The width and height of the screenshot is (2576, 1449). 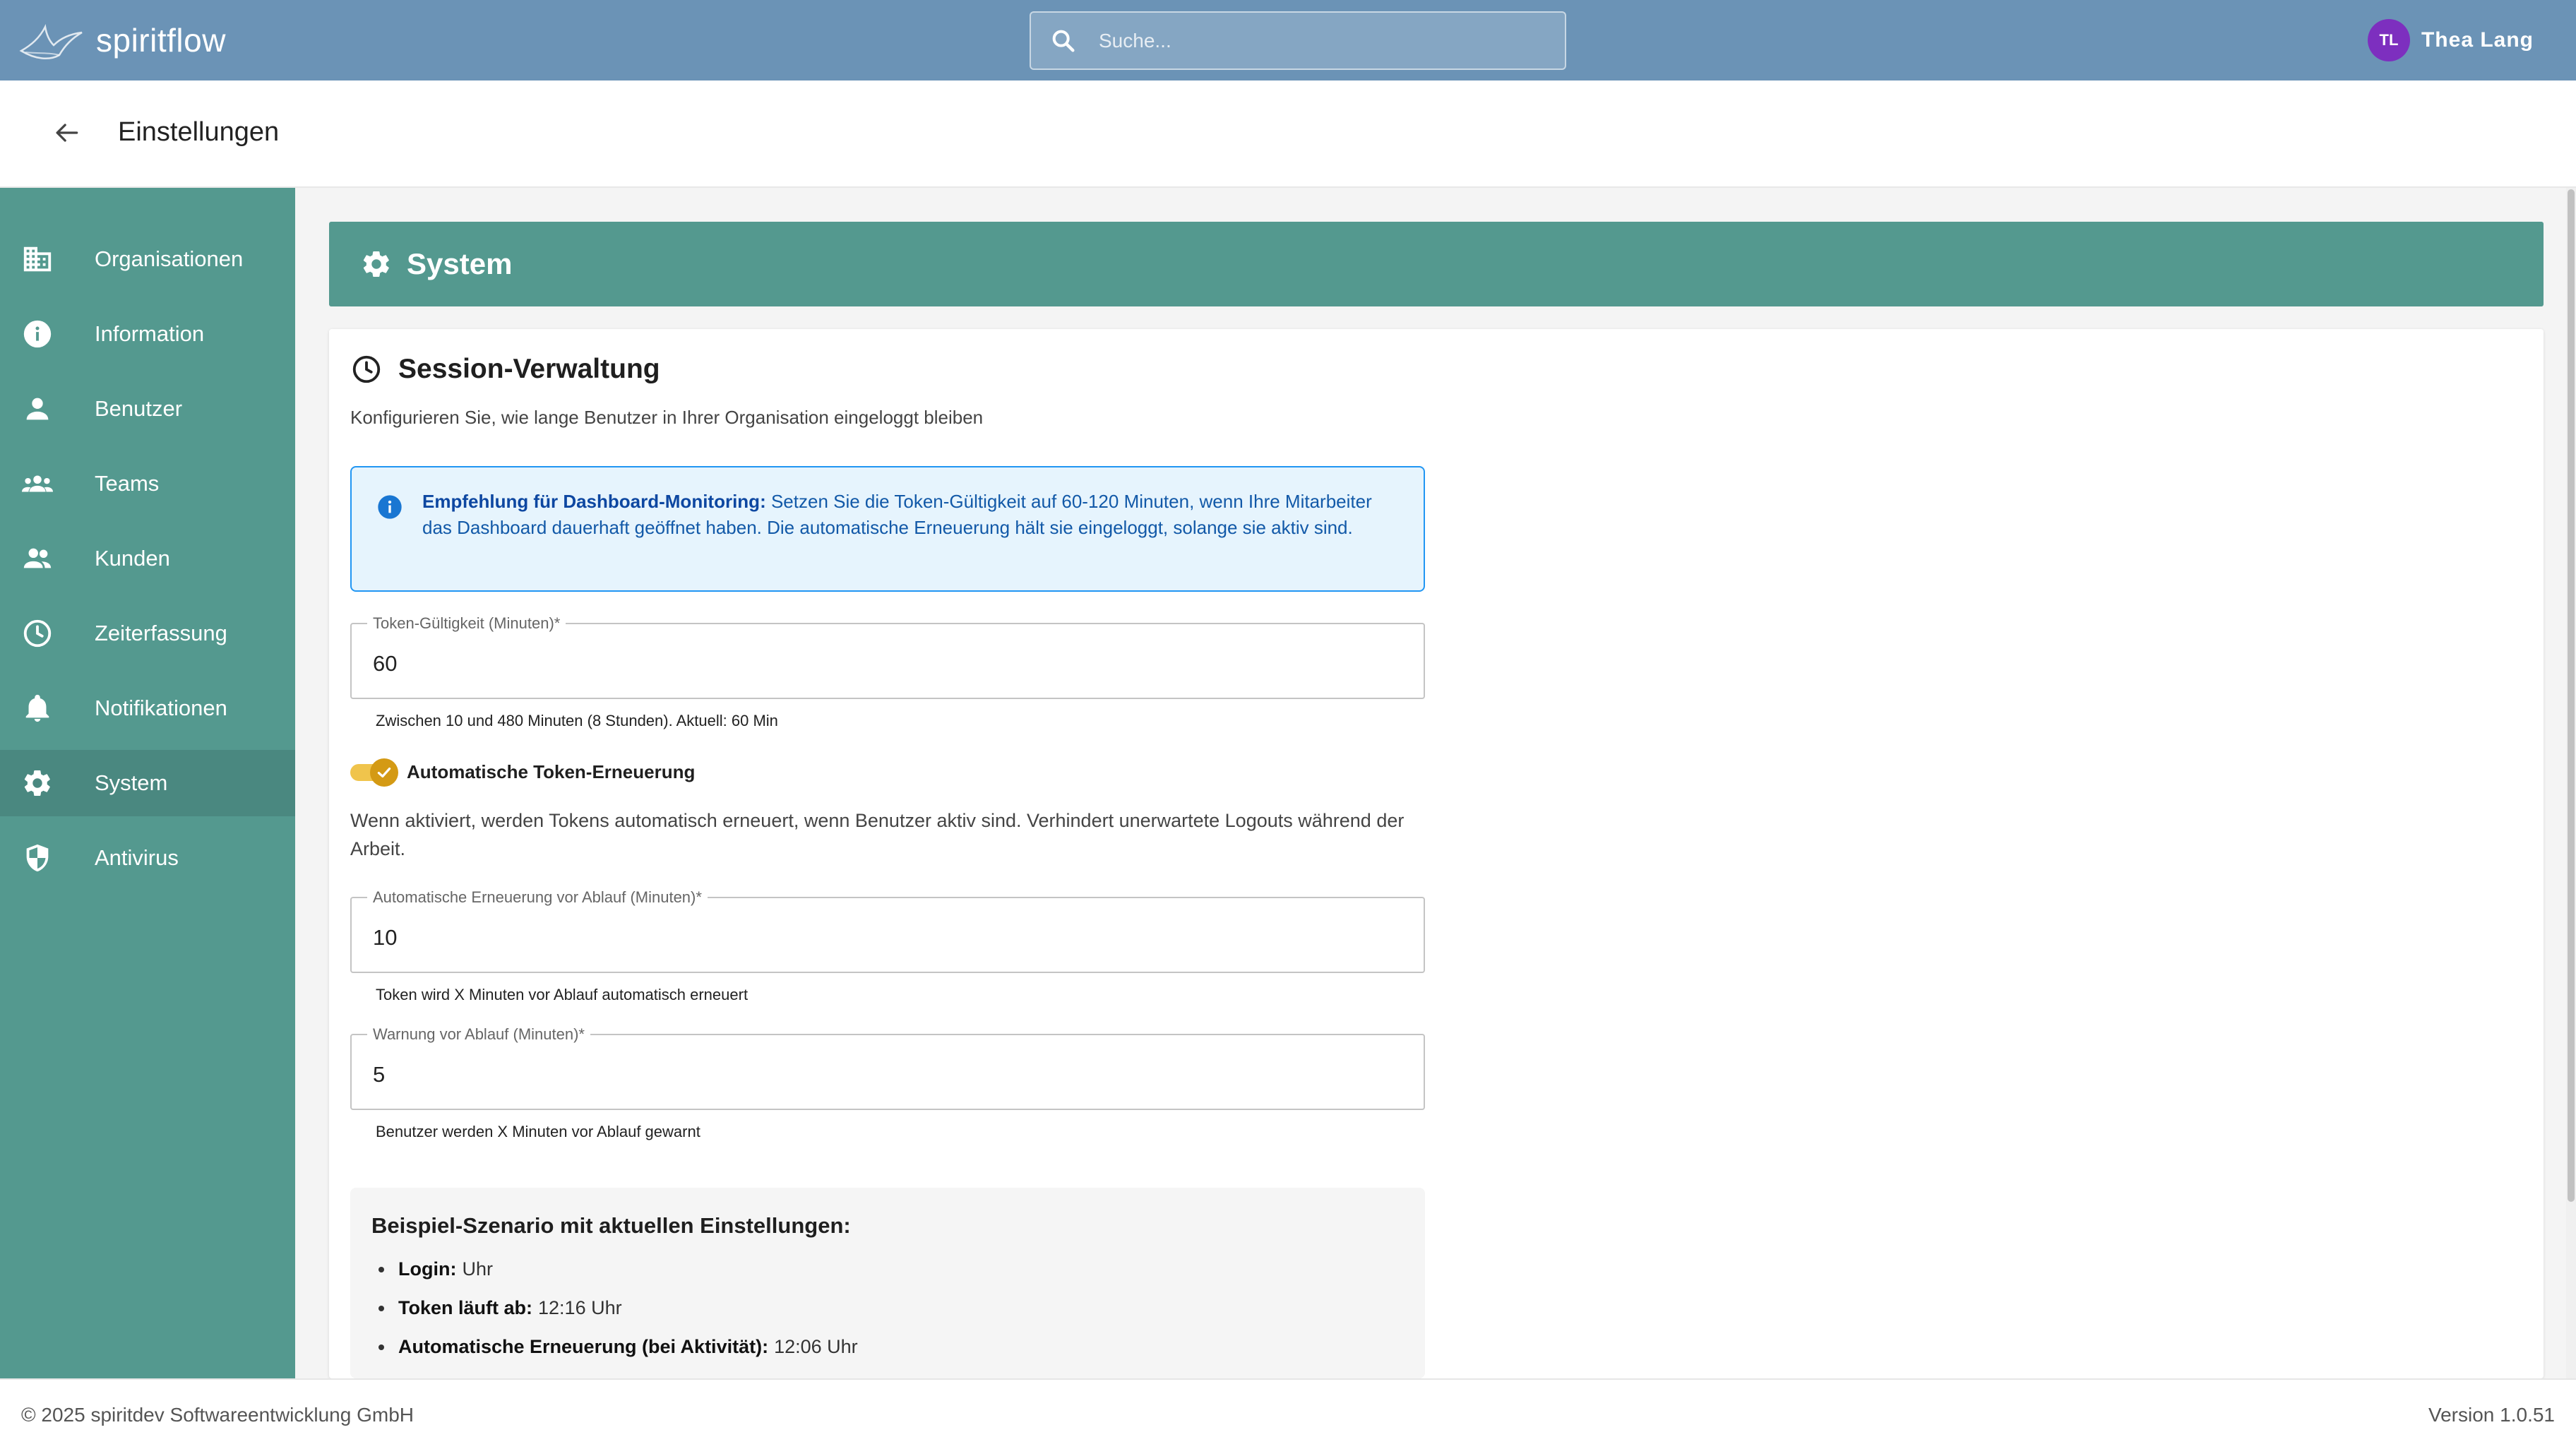 I want to click on section-title: System, so click(x=460, y=263).